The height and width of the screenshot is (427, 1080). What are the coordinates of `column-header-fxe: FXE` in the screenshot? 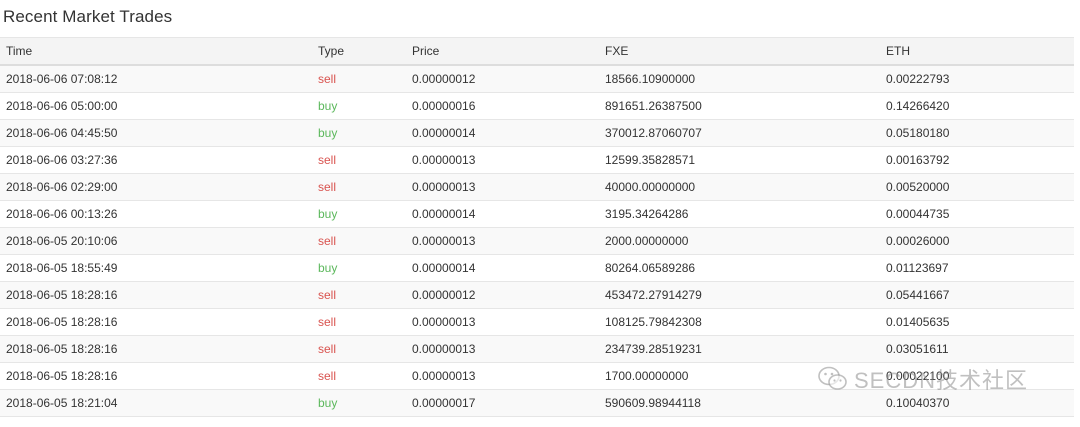 It's located at (739, 51).